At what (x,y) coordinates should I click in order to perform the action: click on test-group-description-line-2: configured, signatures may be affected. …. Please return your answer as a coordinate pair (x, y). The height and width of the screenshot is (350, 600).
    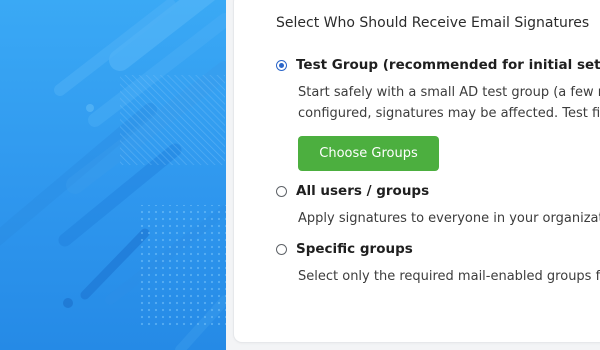
    Looking at the image, I should click on (449, 113).